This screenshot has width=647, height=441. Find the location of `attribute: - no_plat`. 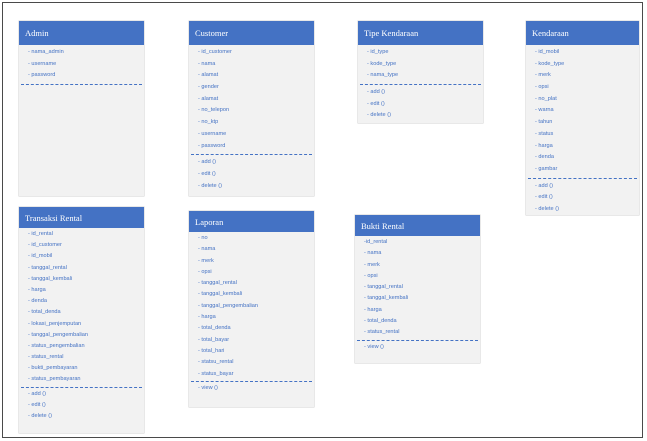

attribute: - no_plat is located at coordinates (546, 98).